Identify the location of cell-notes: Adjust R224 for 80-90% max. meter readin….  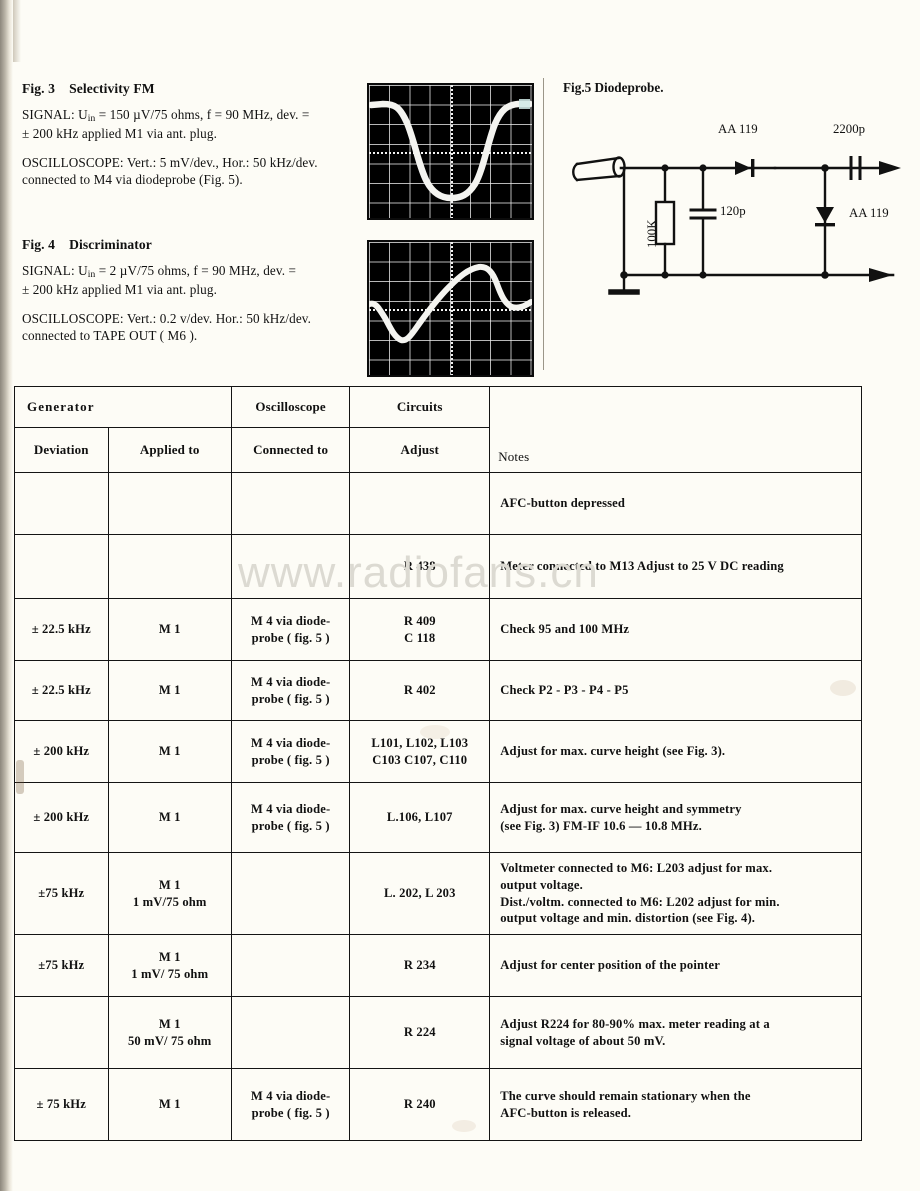
(675, 1032).